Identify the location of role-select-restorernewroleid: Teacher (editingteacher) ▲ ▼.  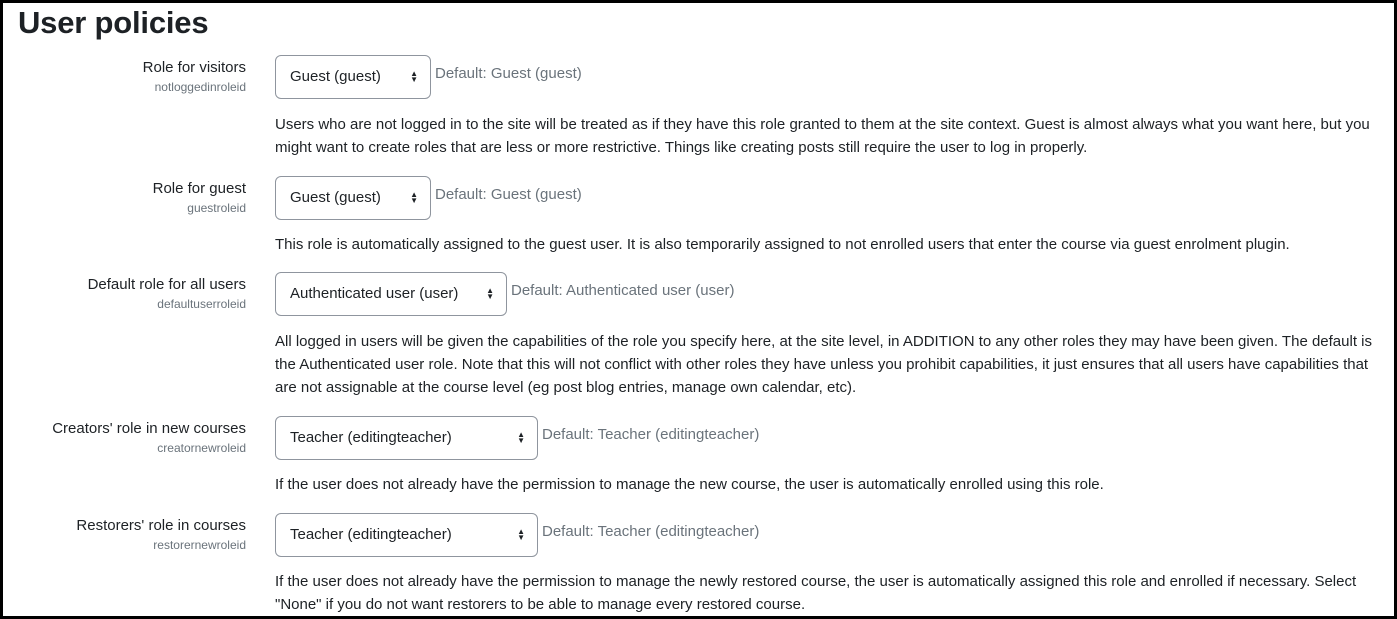
(406, 535).